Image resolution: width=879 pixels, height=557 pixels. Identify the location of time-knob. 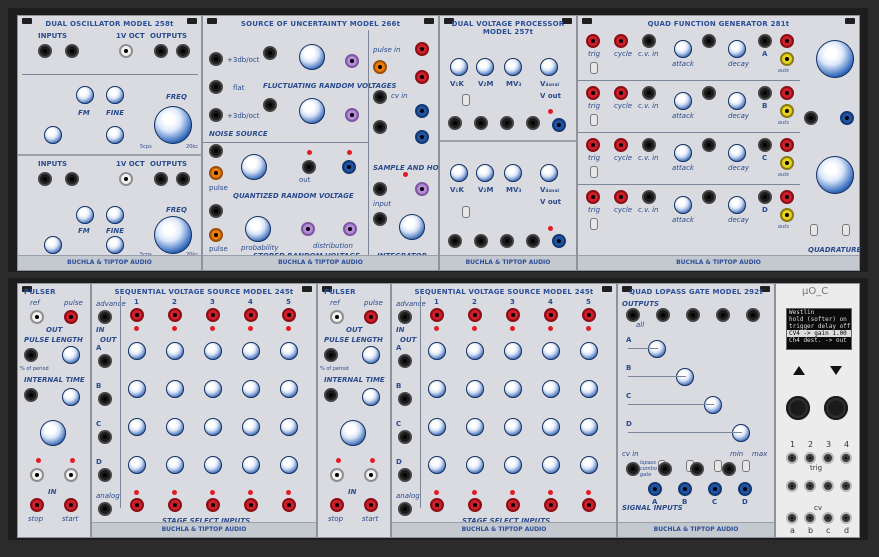
(71, 397).